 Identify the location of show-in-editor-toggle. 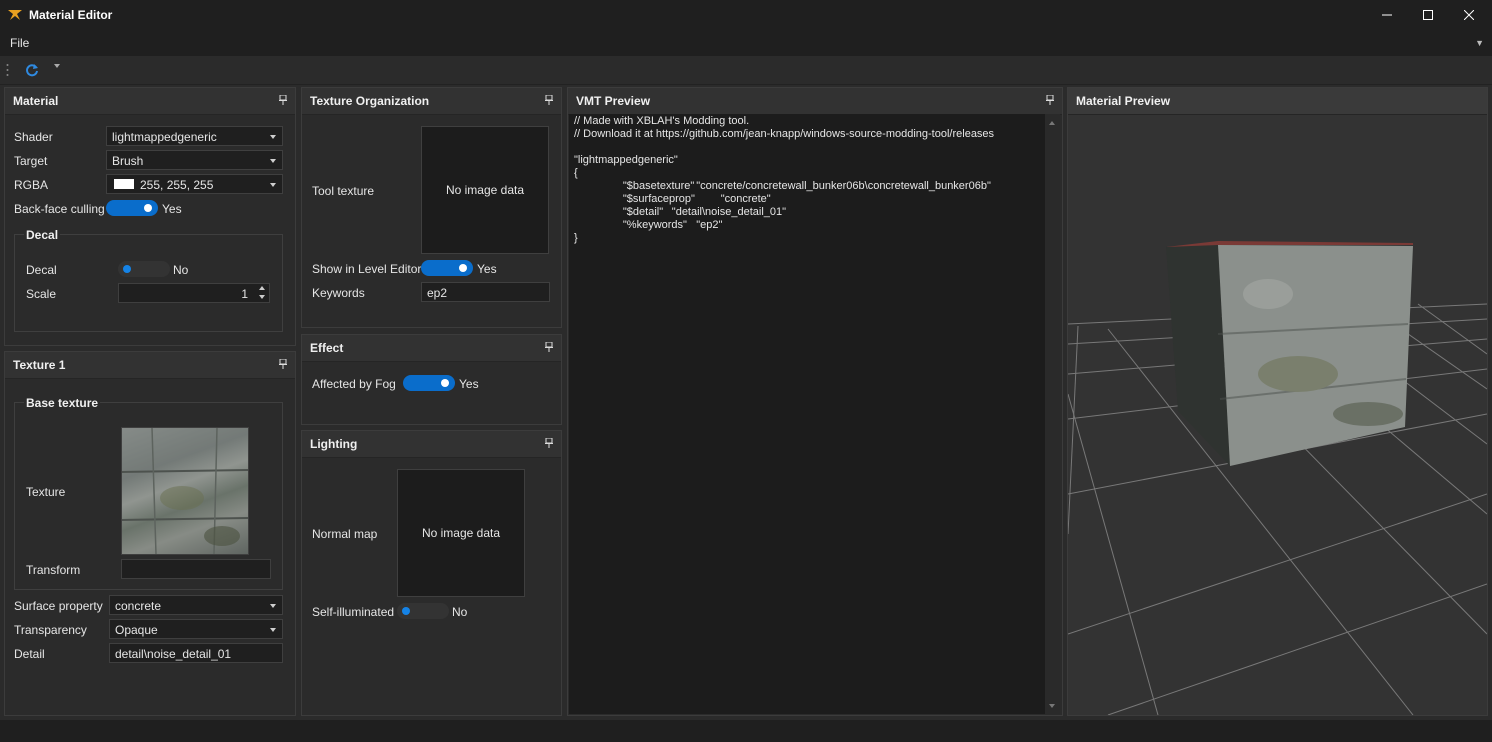
(447, 268).